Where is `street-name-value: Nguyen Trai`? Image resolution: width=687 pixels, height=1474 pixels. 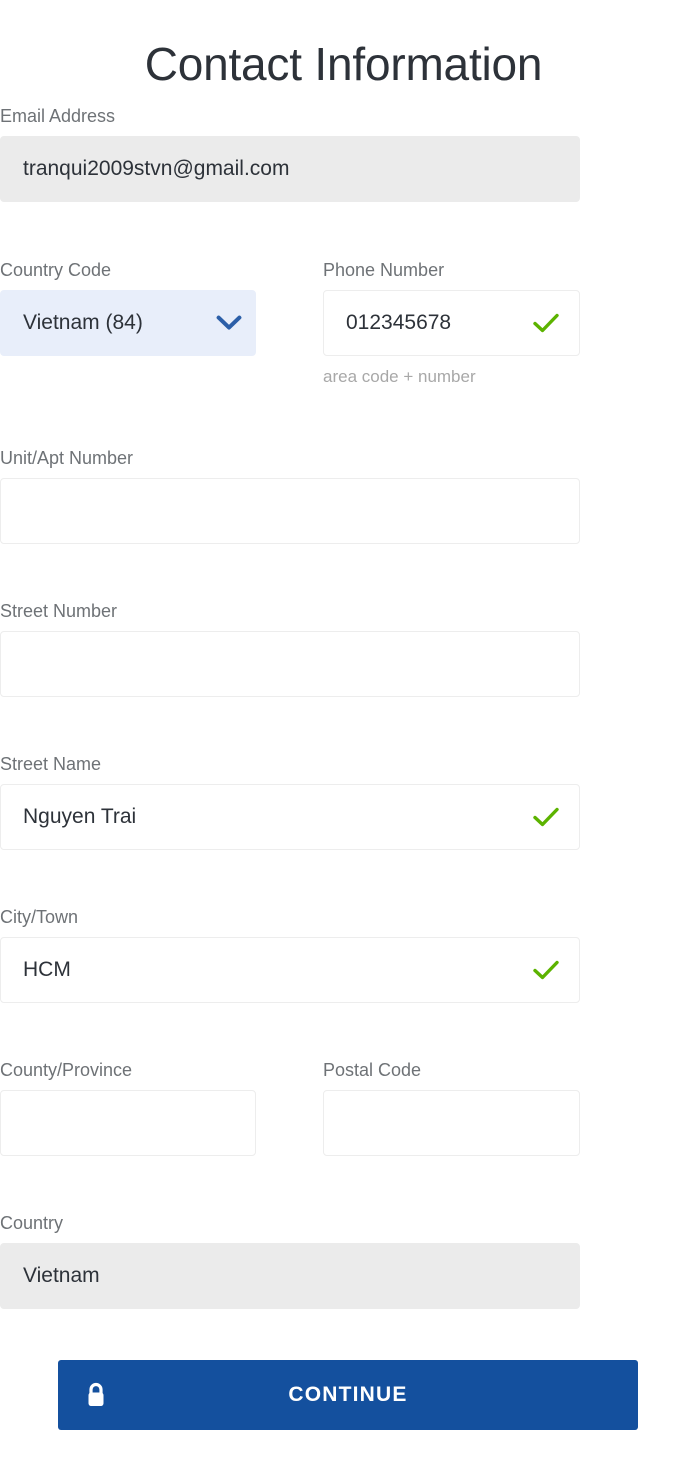 street-name-value: Nguyen Trai is located at coordinates (80, 816).